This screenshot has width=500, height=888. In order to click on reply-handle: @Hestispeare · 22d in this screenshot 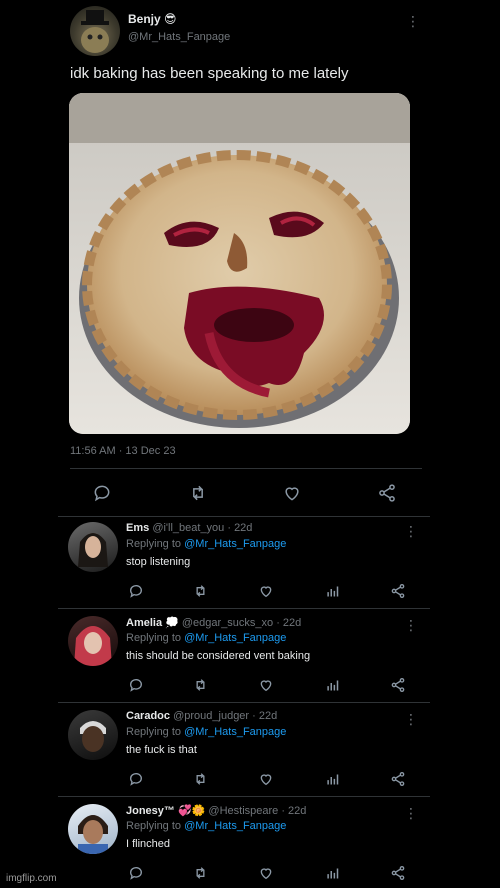, I will do `click(257, 811)`.